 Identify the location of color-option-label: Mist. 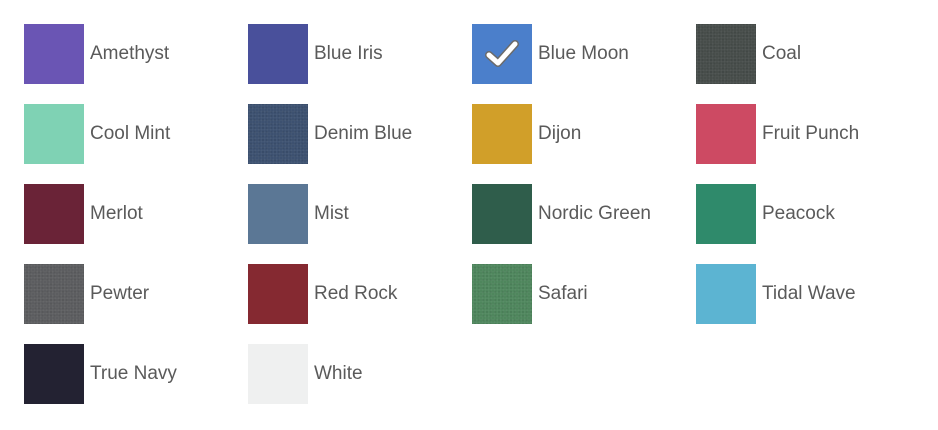
(331, 213).